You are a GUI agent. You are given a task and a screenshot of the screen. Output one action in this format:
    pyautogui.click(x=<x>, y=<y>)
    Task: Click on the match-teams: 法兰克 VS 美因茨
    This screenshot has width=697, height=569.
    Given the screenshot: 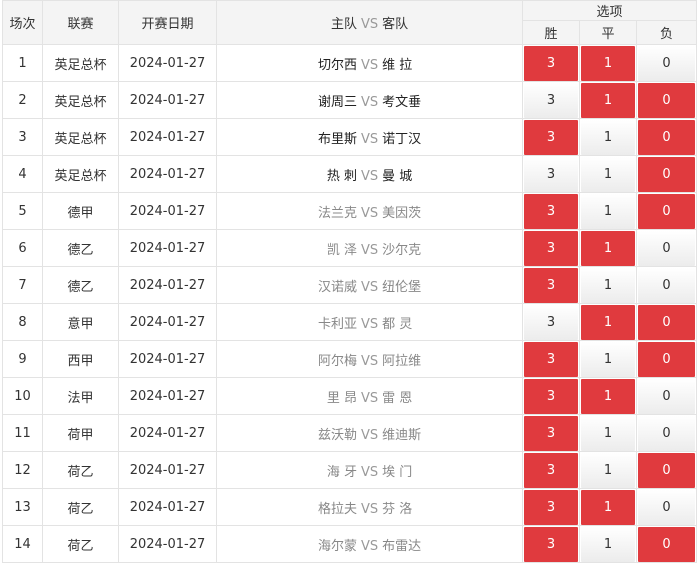 What is the action you would take?
    pyautogui.click(x=369, y=211)
    